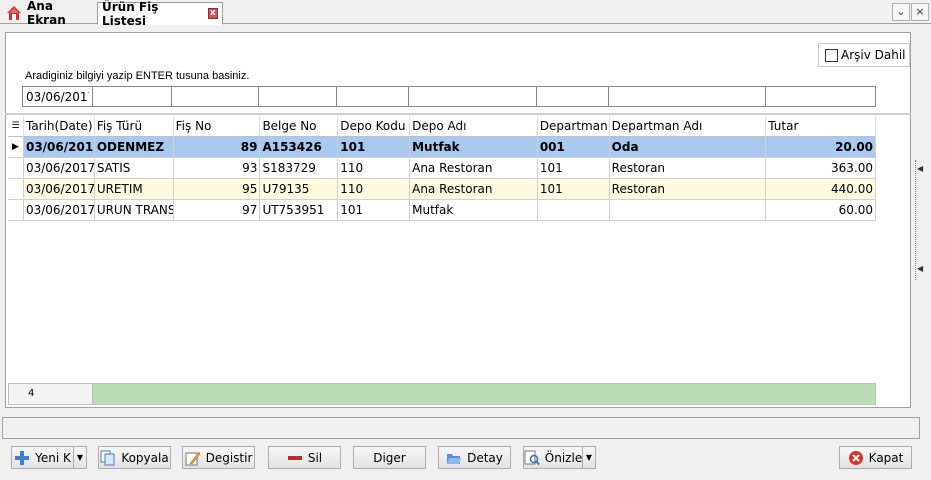 This screenshot has height=480, width=931. Describe the element at coordinates (454, 458) in the screenshot. I see `folder-open-icon` at that location.